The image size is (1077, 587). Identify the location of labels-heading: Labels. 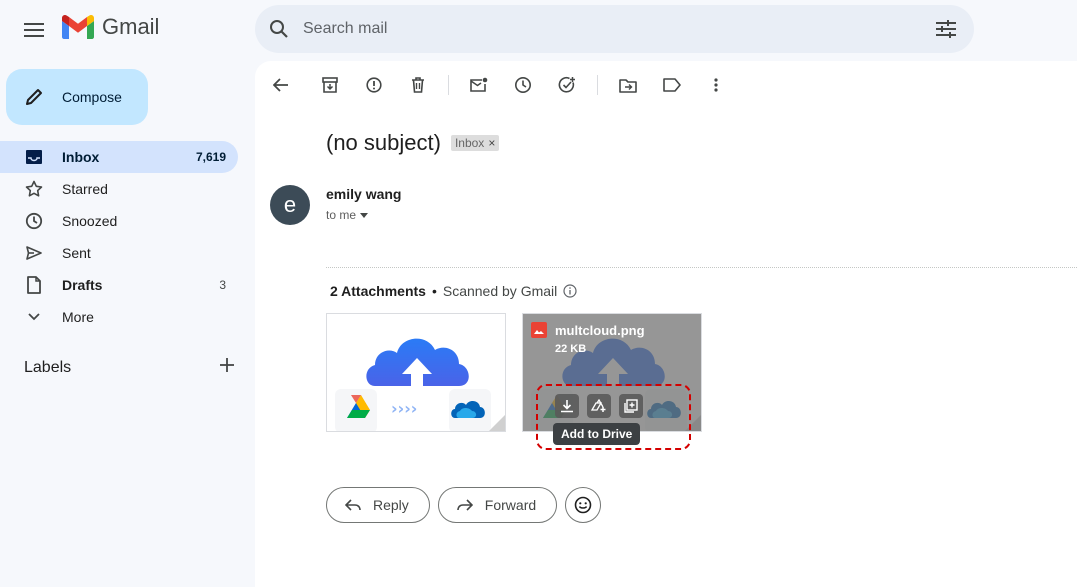
(48, 367).